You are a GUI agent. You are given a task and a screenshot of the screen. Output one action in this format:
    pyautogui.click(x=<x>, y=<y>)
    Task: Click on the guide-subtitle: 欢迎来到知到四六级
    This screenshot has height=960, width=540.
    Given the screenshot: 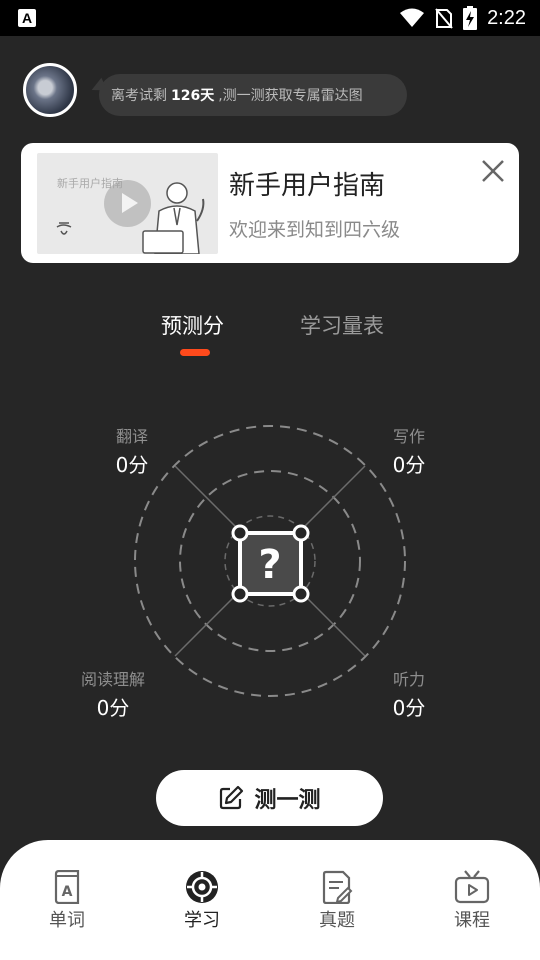 What is the action you would take?
    pyautogui.click(x=315, y=230)
    